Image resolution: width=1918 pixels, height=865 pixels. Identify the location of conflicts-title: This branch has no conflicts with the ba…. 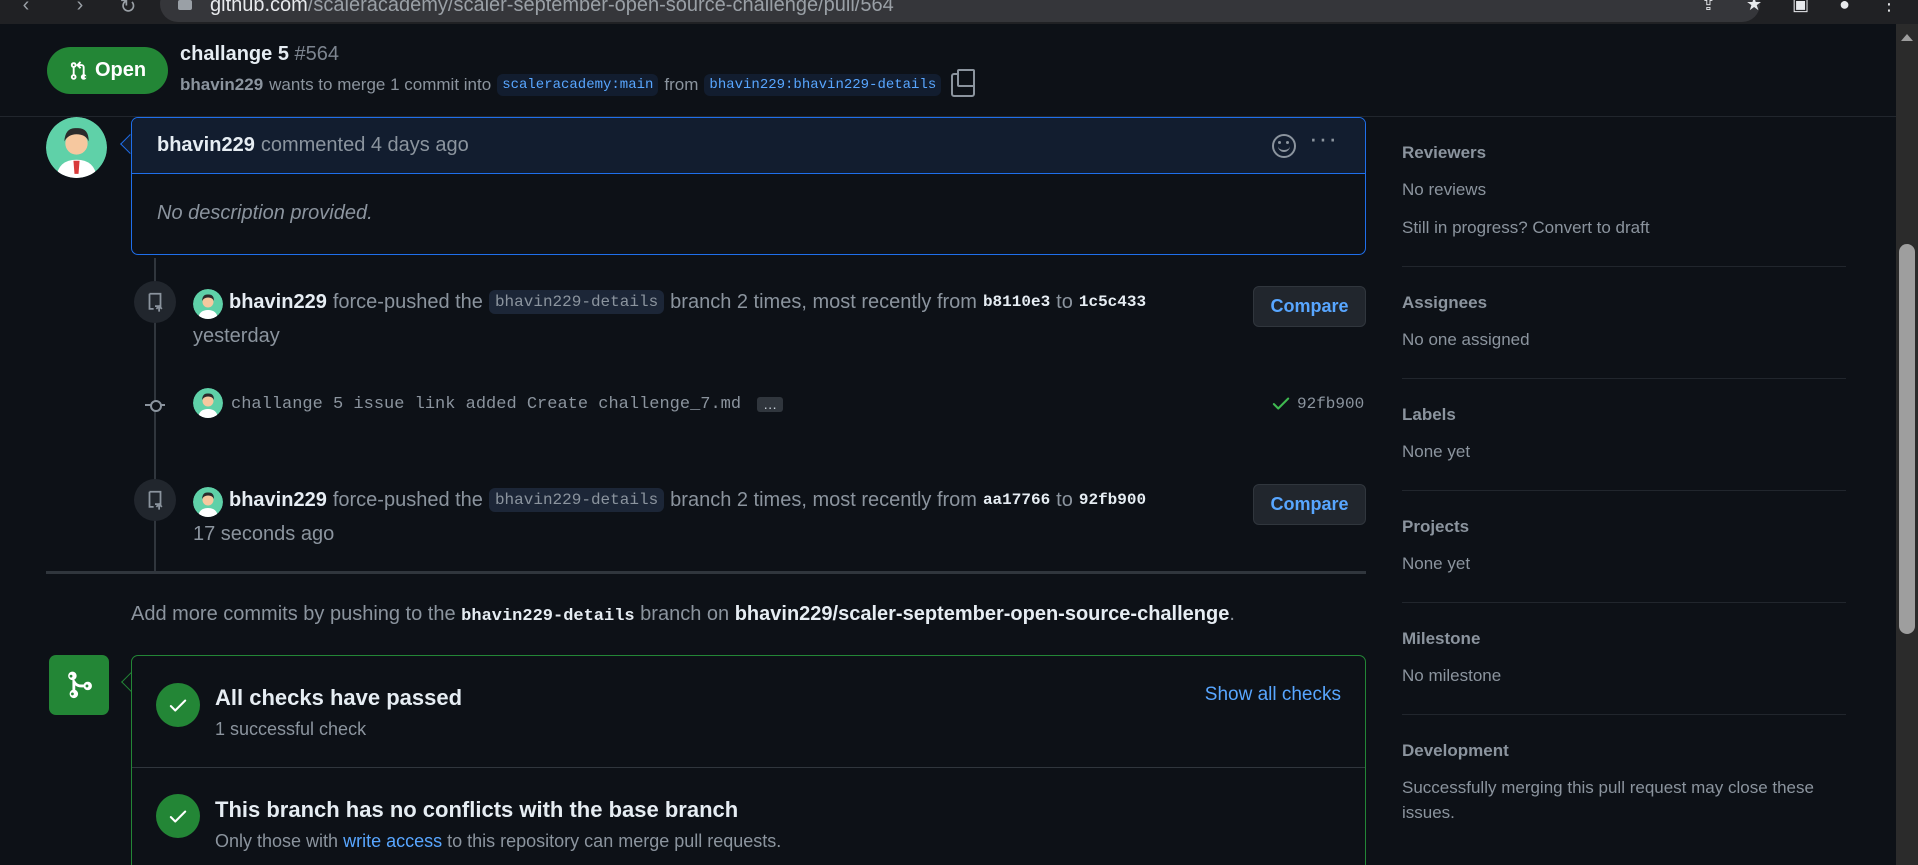
(477, 809).